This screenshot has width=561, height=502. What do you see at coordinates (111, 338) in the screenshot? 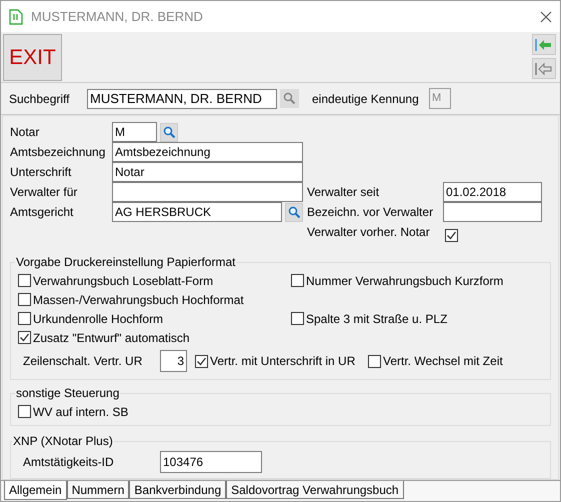
I see `checkbox-label: Zusatz "Entwurf" automatisch` at bounding box center [111, 338].